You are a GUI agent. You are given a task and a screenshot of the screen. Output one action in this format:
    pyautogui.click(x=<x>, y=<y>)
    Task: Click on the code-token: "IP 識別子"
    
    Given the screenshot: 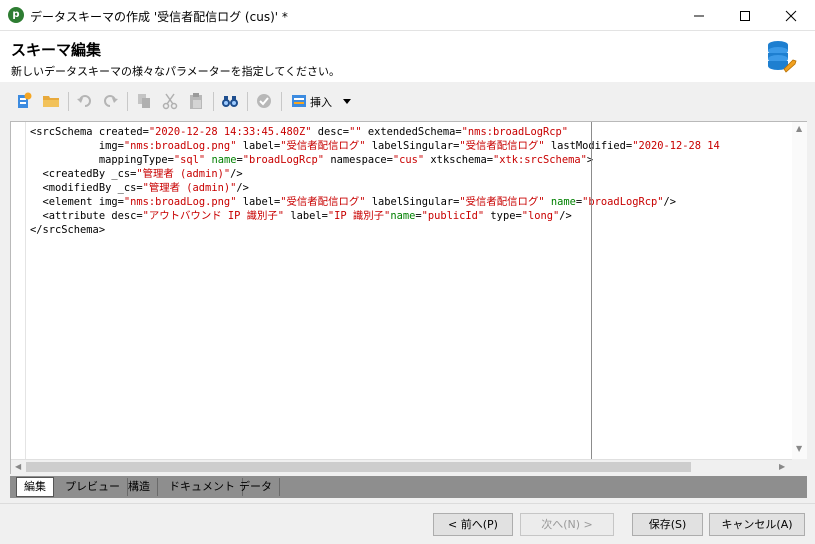 What is the action you would take?
    pyautogui.click(x=359, y=216)
    